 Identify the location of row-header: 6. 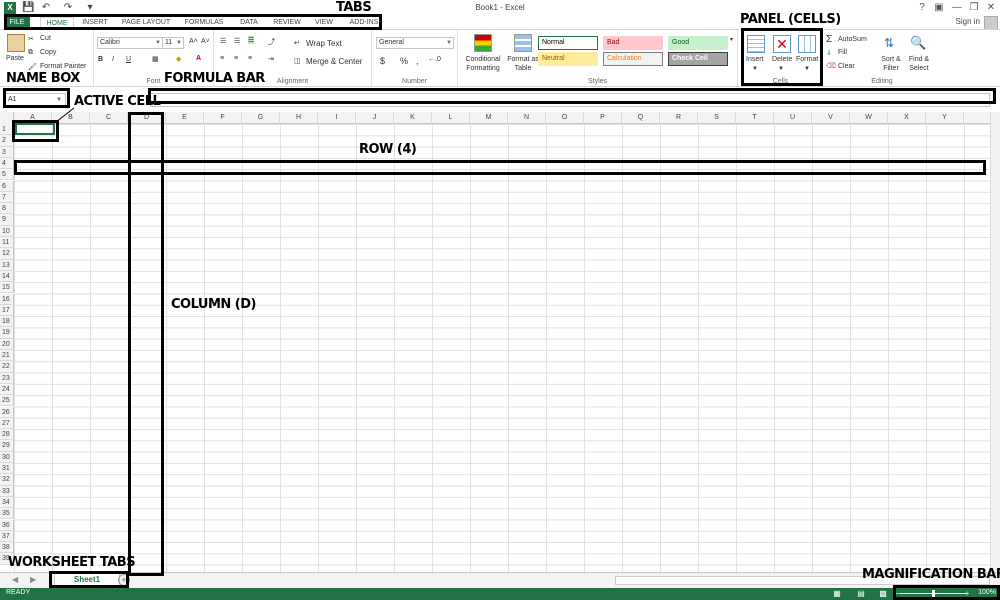
(7, 186).